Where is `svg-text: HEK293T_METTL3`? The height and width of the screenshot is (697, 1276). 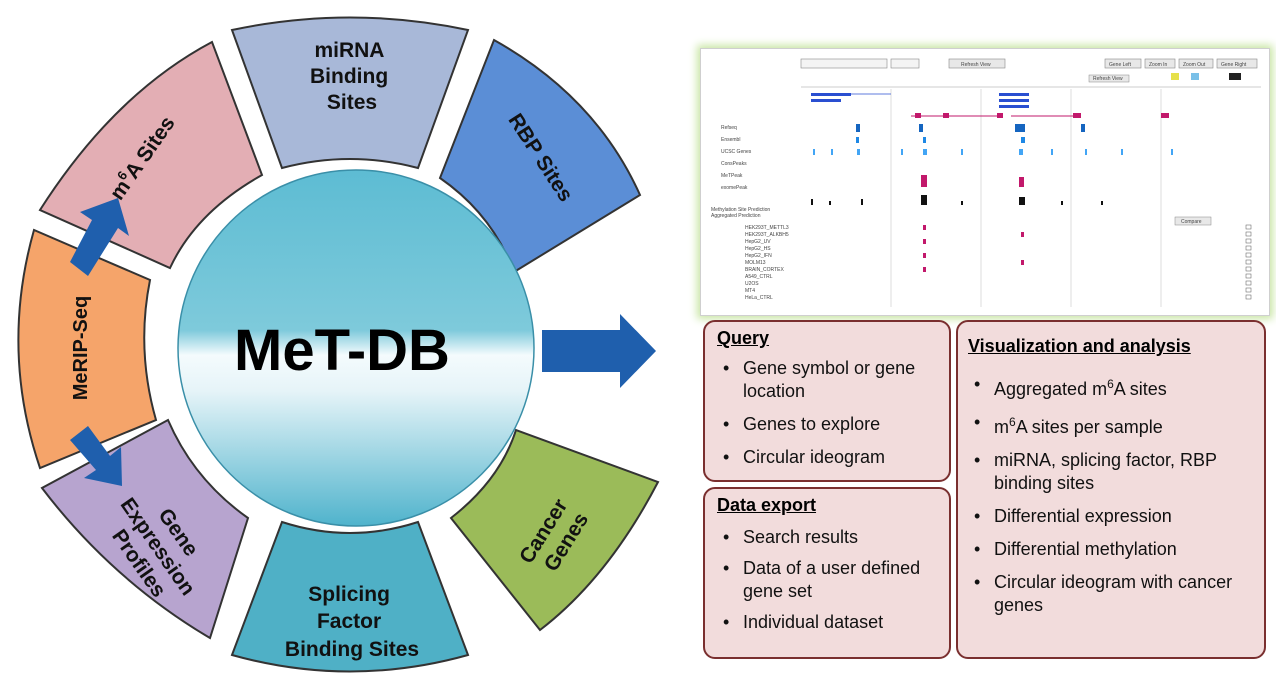
svg-text: HEK293T_METTL3 is located at coordinates (767, 228).